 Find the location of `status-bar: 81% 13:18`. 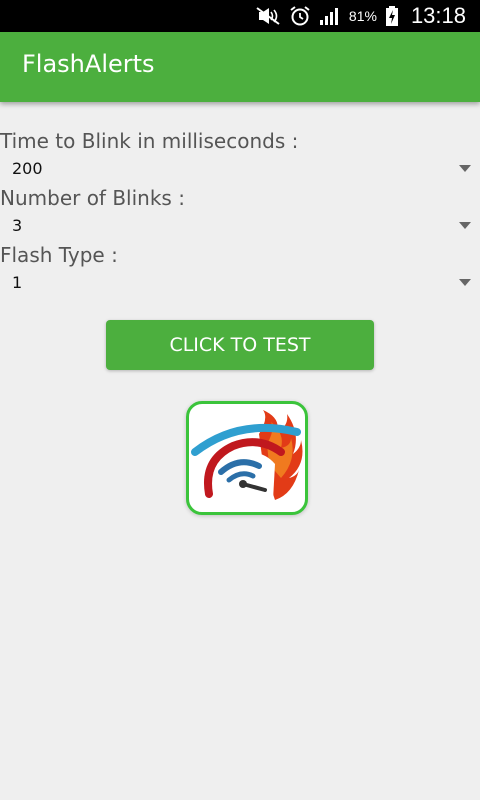

status-bar: 81% 13:18 is located at coordinates (240, 16).